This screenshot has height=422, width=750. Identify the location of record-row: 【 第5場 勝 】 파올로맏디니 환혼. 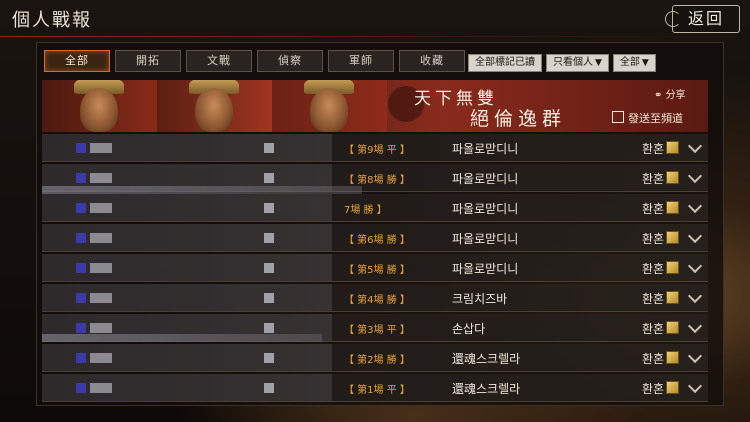
(375, 268).